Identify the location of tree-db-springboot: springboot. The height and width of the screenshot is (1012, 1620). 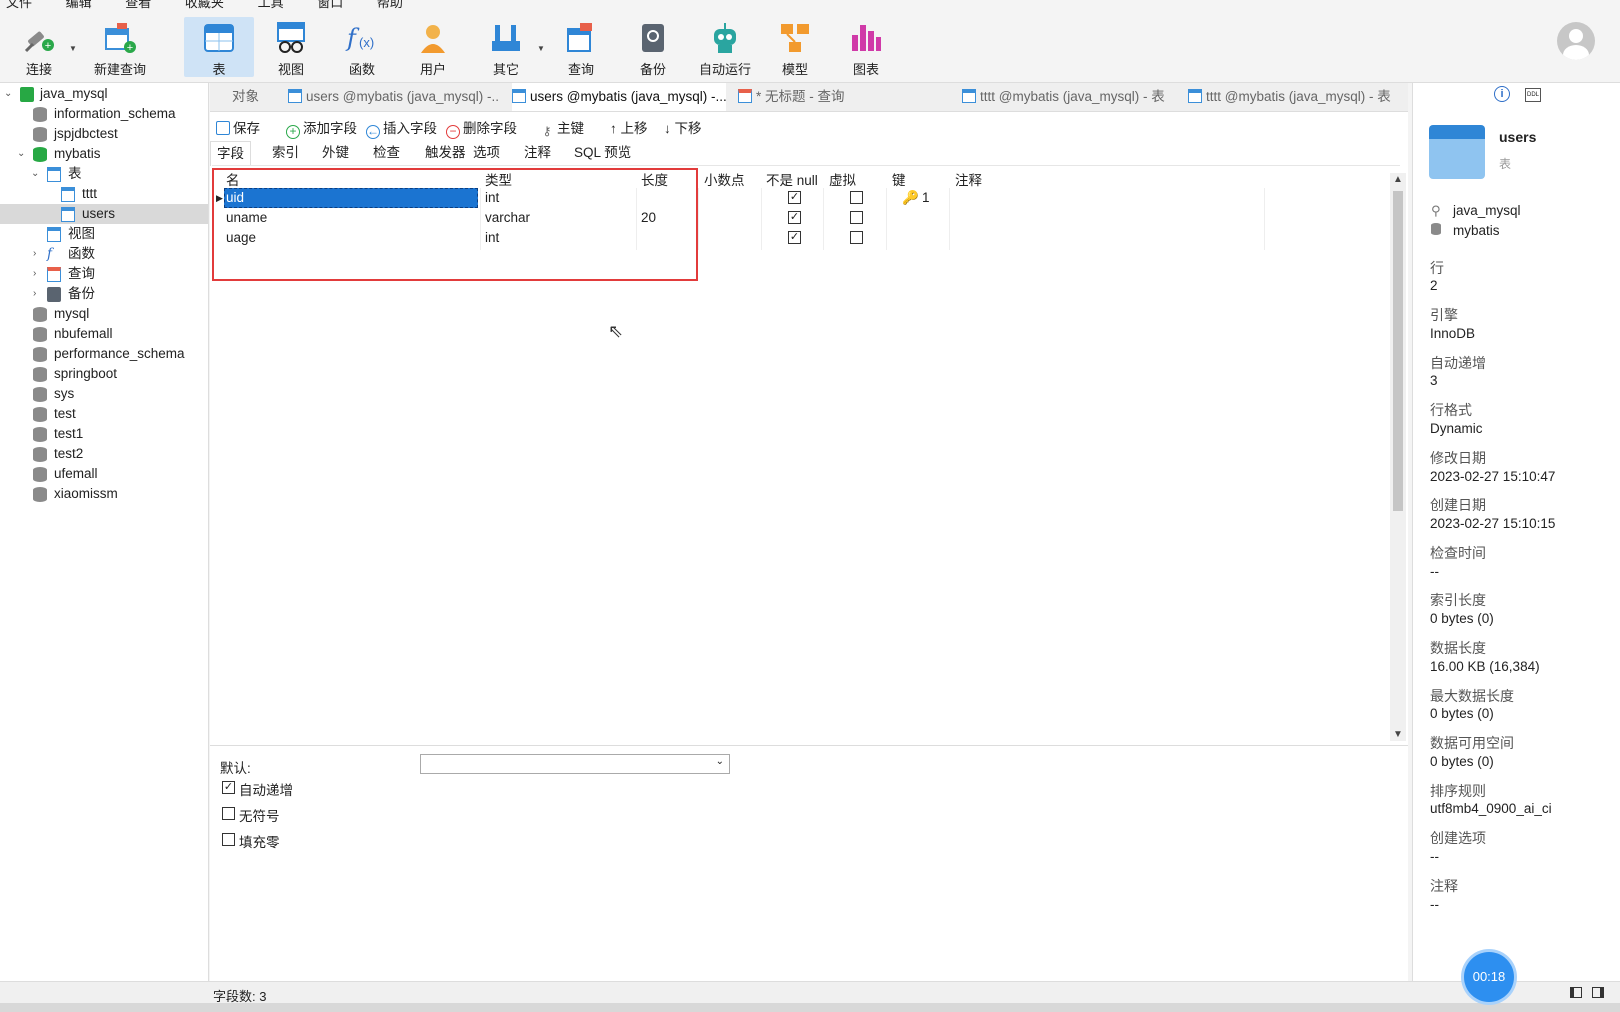
(104, 374).